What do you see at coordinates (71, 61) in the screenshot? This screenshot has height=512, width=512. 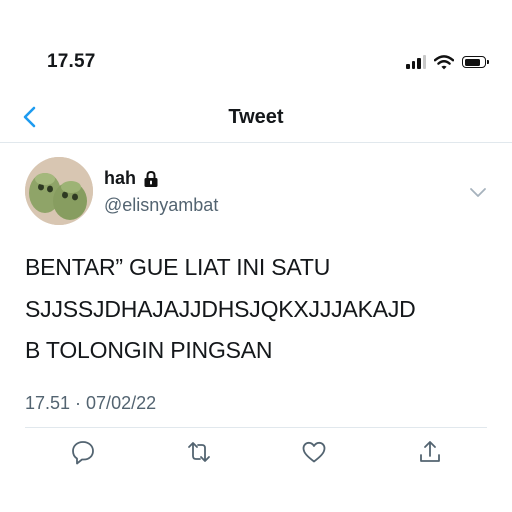 I see `status-time: 17.57` at bounding box center [71, 61].